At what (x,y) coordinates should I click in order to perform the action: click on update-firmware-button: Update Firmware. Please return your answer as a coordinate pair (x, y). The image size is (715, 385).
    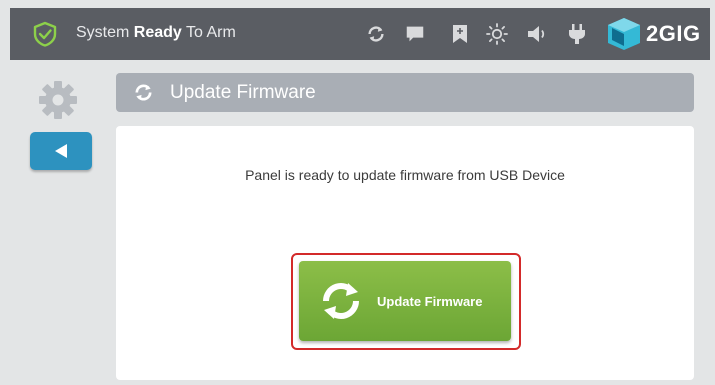
    Looking at the image, I should click on (405, 301).